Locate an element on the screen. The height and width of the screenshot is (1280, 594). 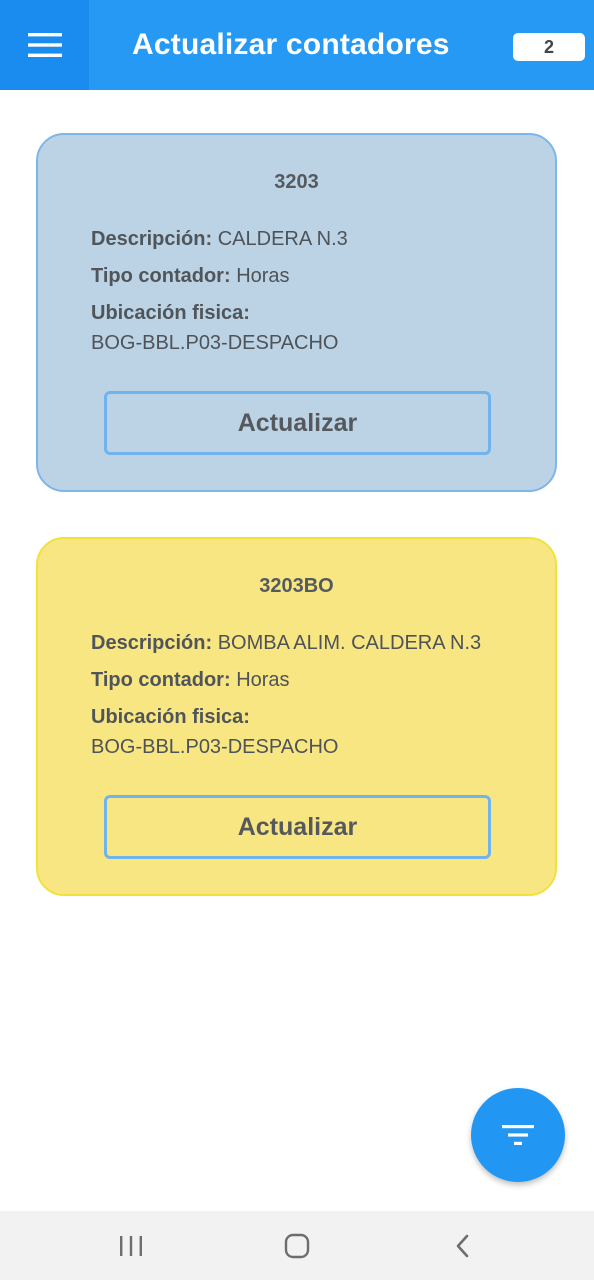
description-value: BOMBA ALIM. CALDERA N.3 is located at coordinates (349, 643).